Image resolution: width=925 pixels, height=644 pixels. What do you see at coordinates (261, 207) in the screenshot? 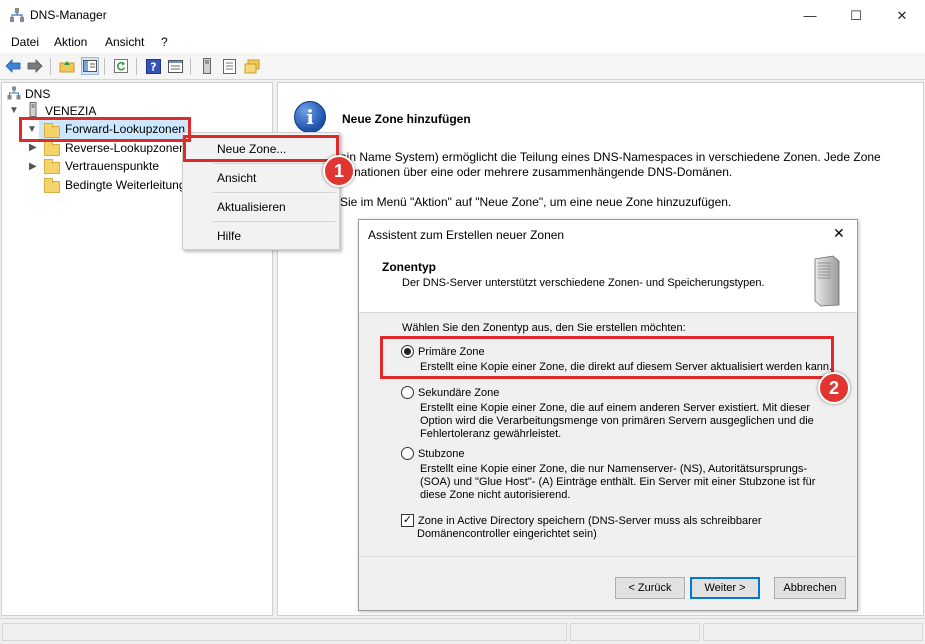
I see `menu-item-aktualisieren: Aktualisieren` at bounding box center [261, 207].